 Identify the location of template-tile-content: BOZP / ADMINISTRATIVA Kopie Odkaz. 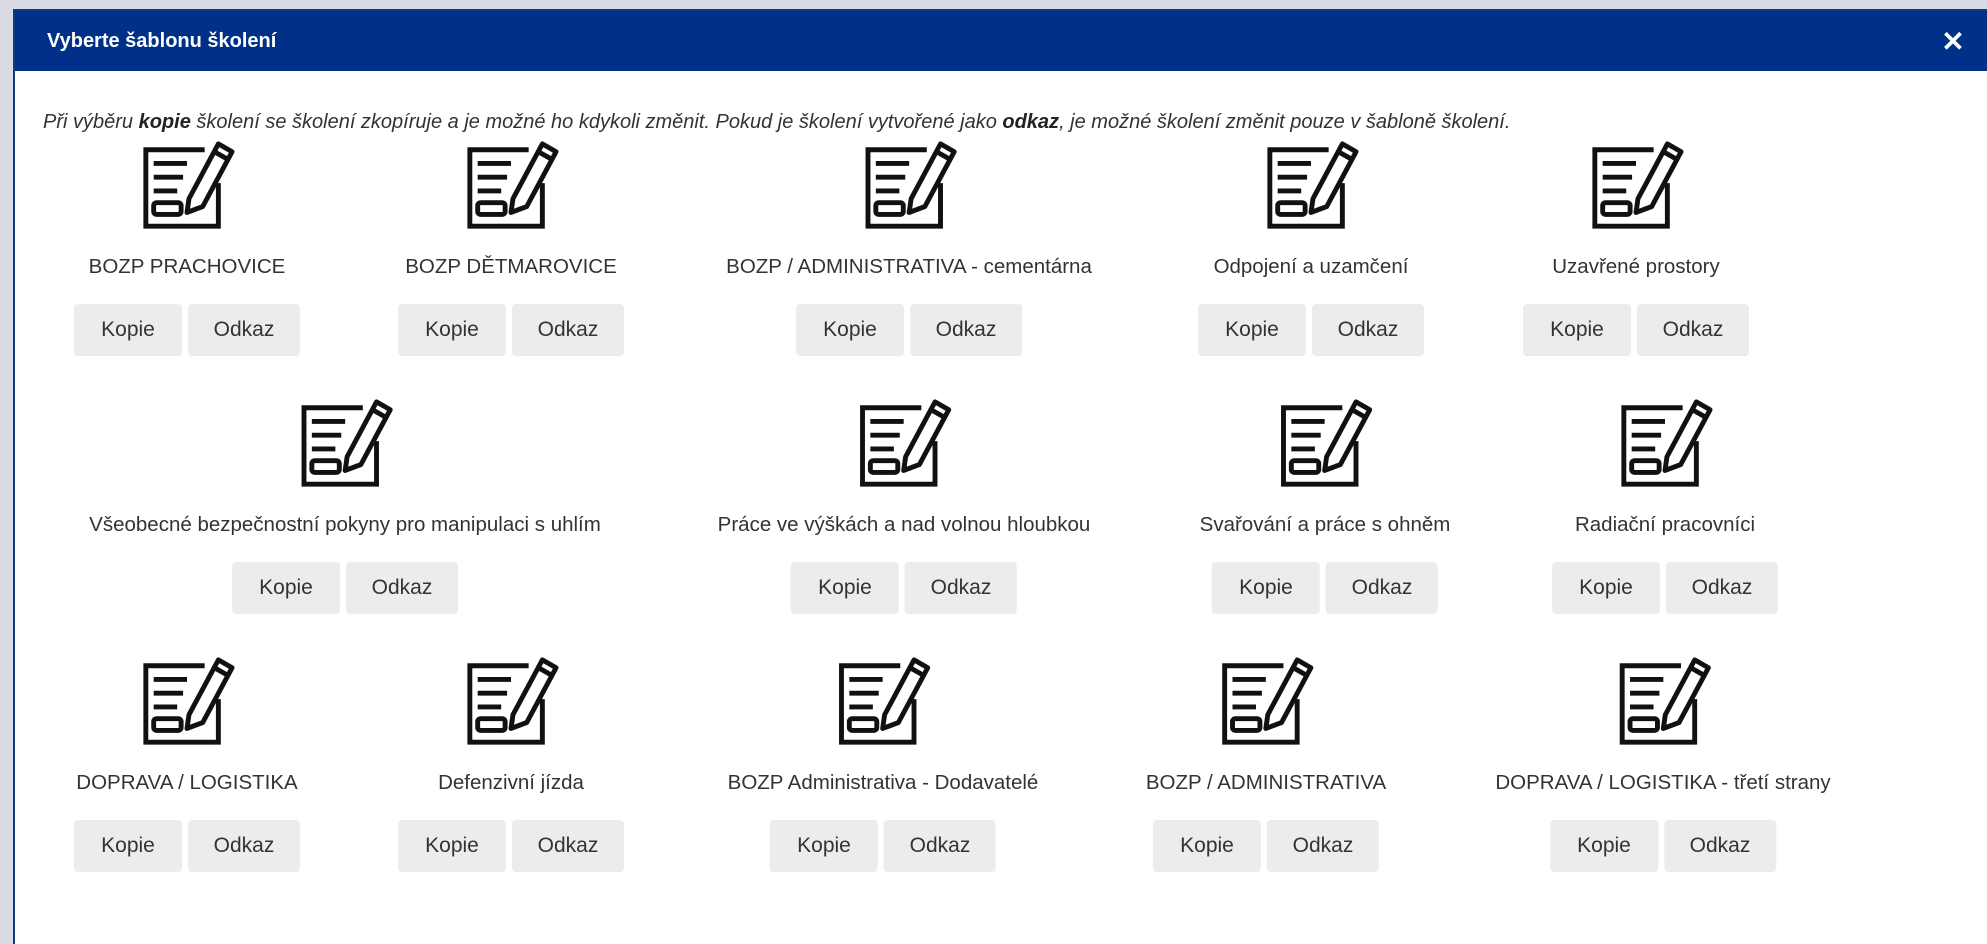
(1266, 763).